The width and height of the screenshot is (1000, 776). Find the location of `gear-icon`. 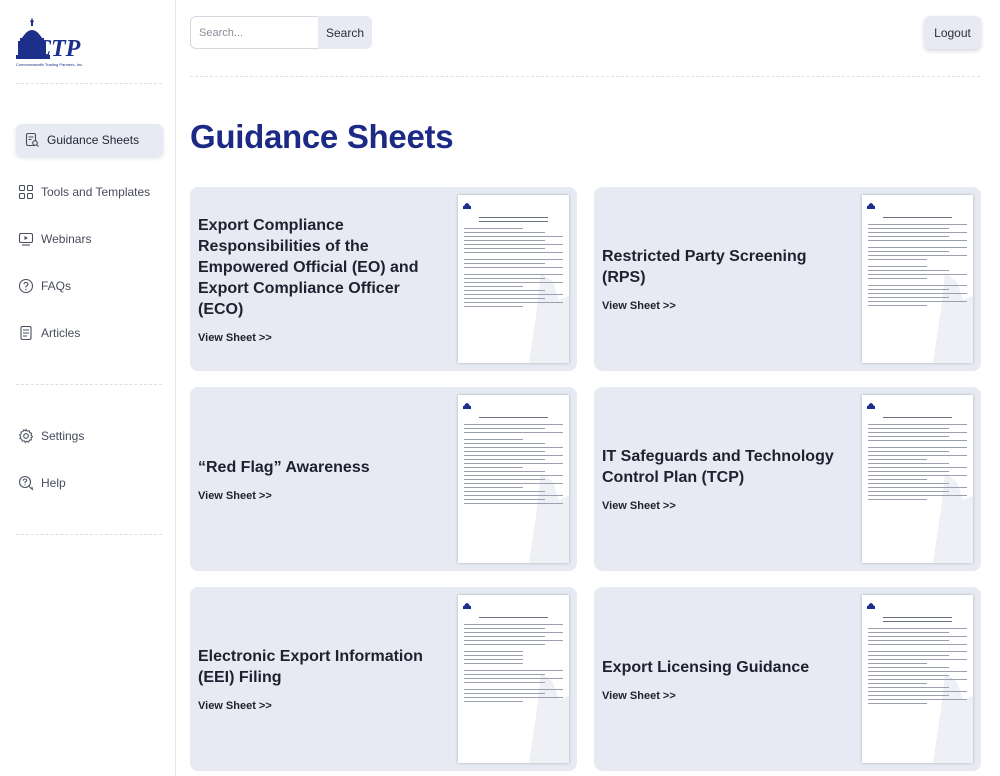

gear-icon is located at coordinates (26, 436).